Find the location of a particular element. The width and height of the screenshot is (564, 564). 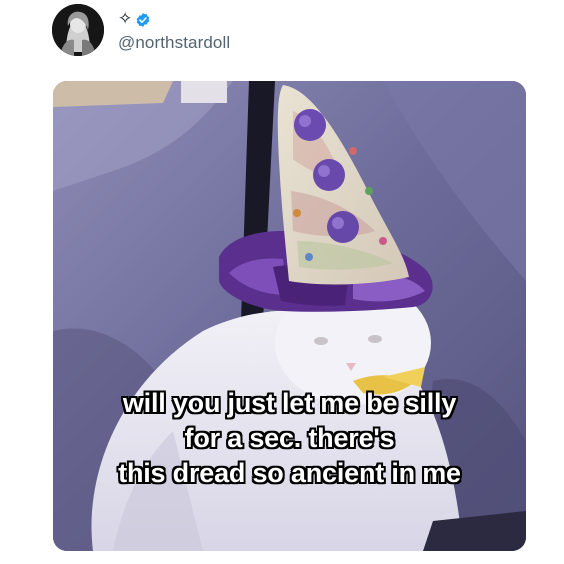

verified-badge-icon is located at coordinates (143, 20).